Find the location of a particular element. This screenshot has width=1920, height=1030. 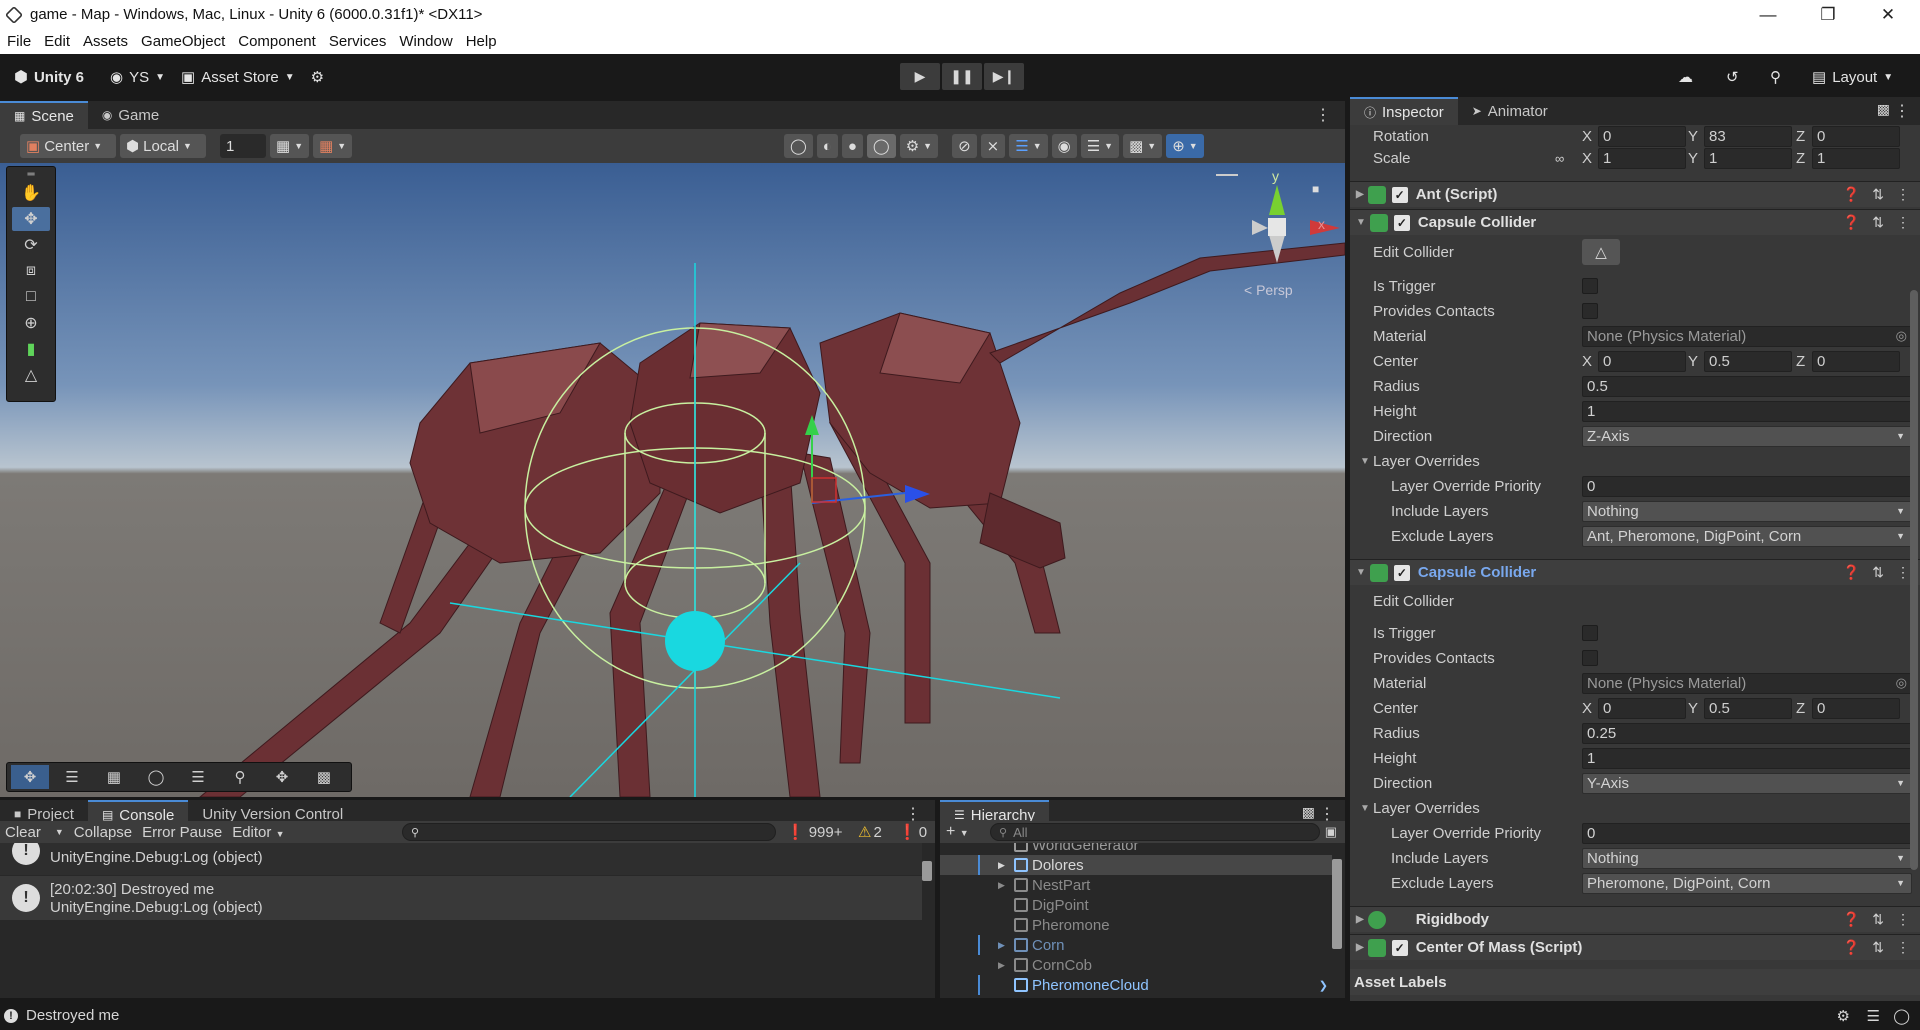

scene-visibility-icon: ▣ is located at coordinates (1331, 832).